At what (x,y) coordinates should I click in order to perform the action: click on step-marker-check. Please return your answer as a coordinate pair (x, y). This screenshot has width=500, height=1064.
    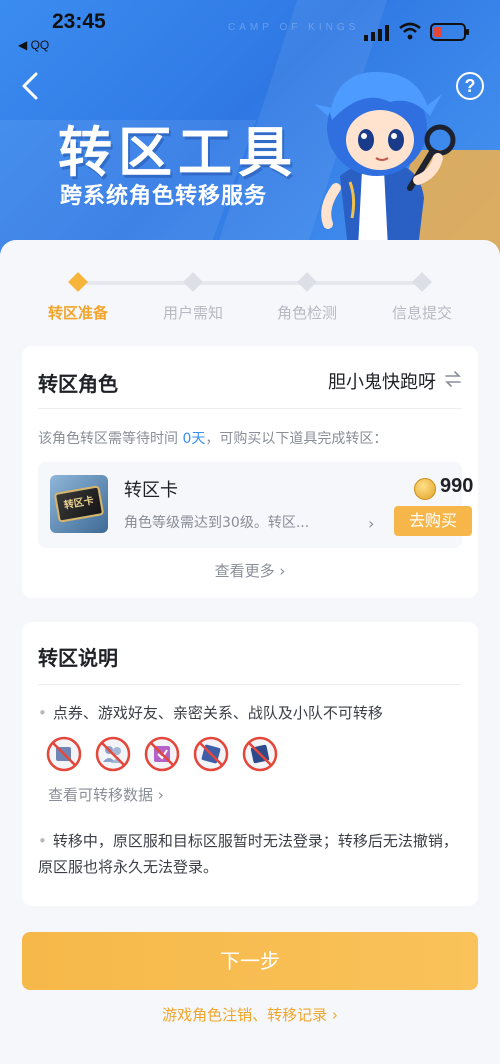
    Looking at the image, I should click on (307, 282).